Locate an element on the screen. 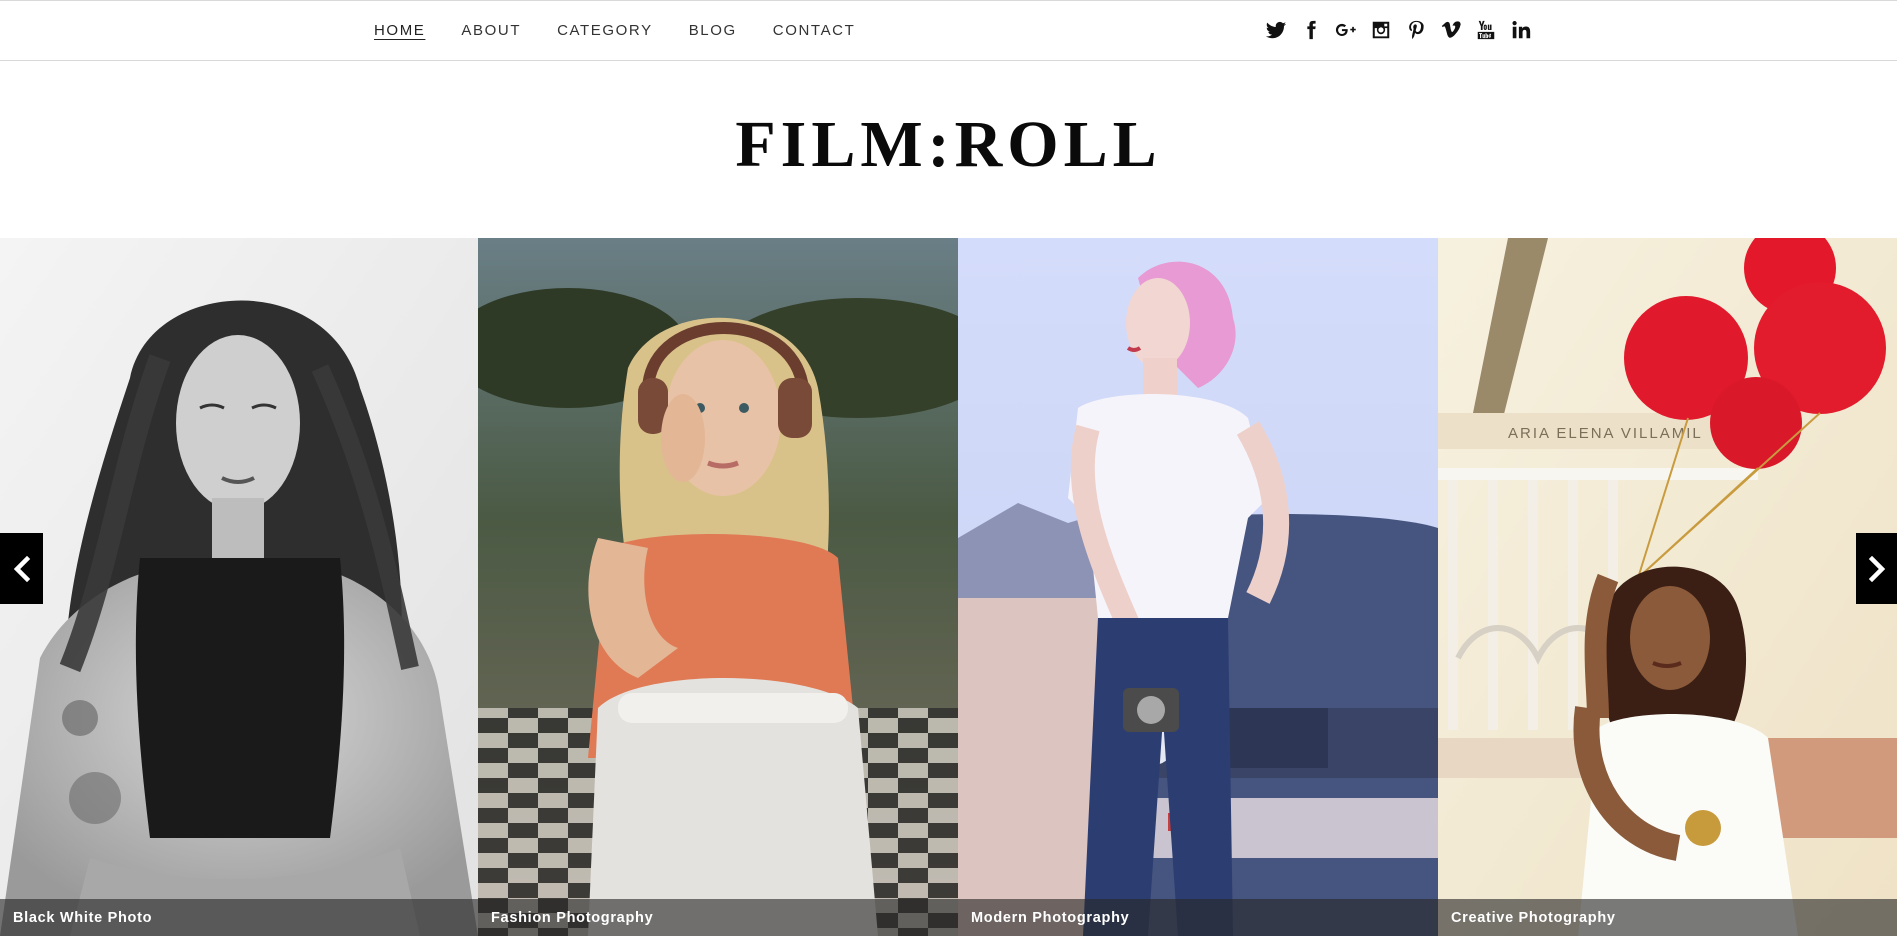 This screenshot has width=1897, height=936. menu-link-home: HOME is located at coordinates (399, 30).